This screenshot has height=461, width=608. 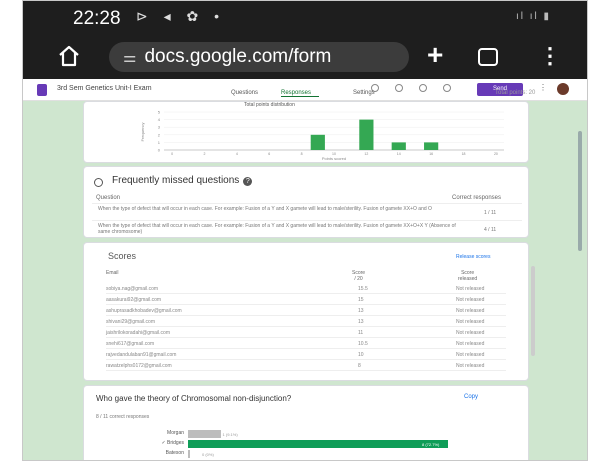 I want to click on release-scores-button: Release scores, so click(x=473, y=257).